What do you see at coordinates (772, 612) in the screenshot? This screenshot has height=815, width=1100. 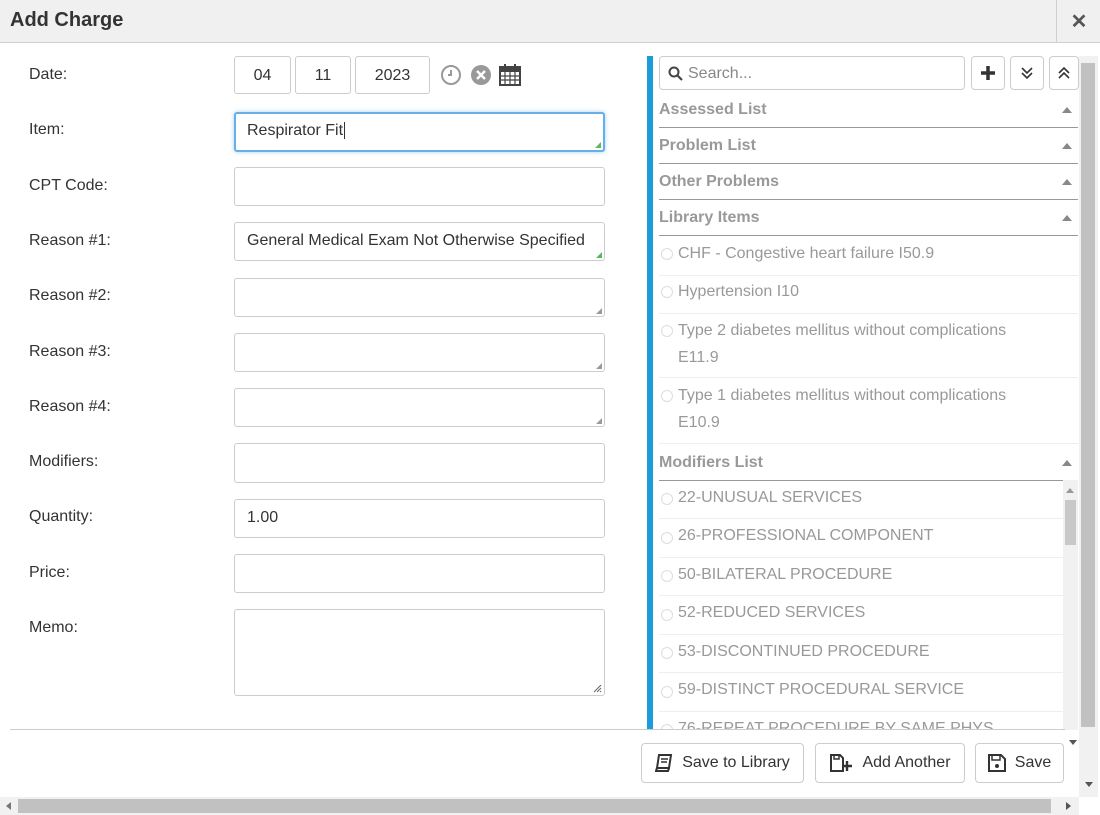 I see `modifier-label: 52-REDUCED SERVICES` at bounding box center [772, 612].